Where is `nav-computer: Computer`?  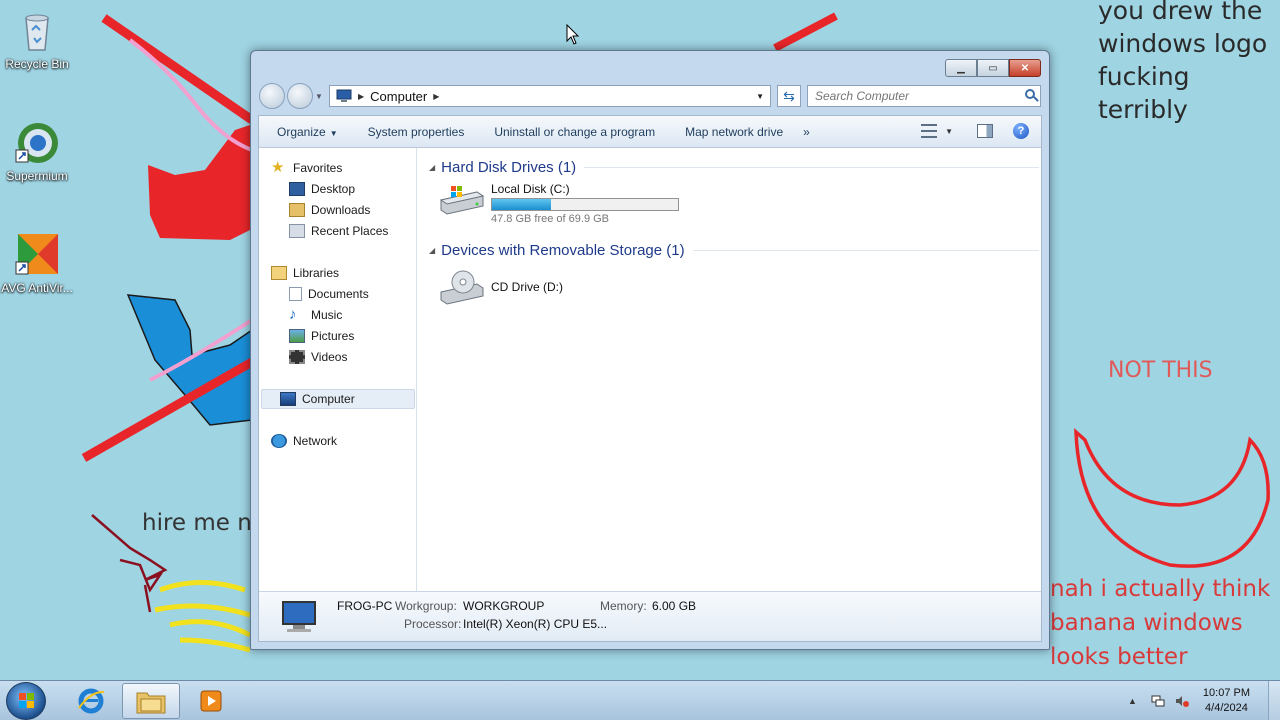
nav-computer: Computer is located at coordinates (338, 399).